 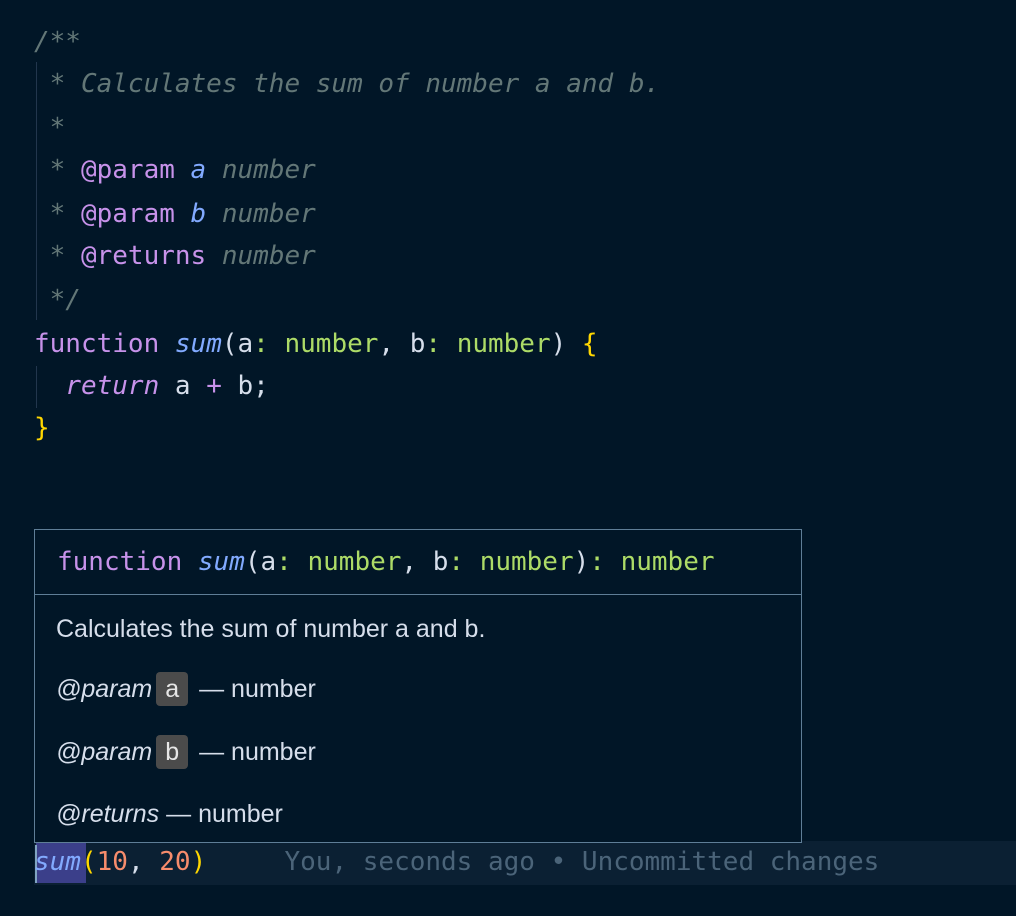 What do you see at coordinates (175, 170) in the screenshot?
I see `code-line: * @param a number` at bounding box center [175, 170].